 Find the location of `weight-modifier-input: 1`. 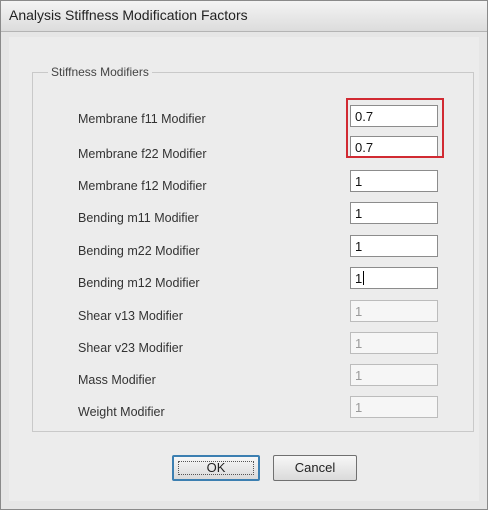

weight-modifier-input: 1 is located at coordinates (394, 407).